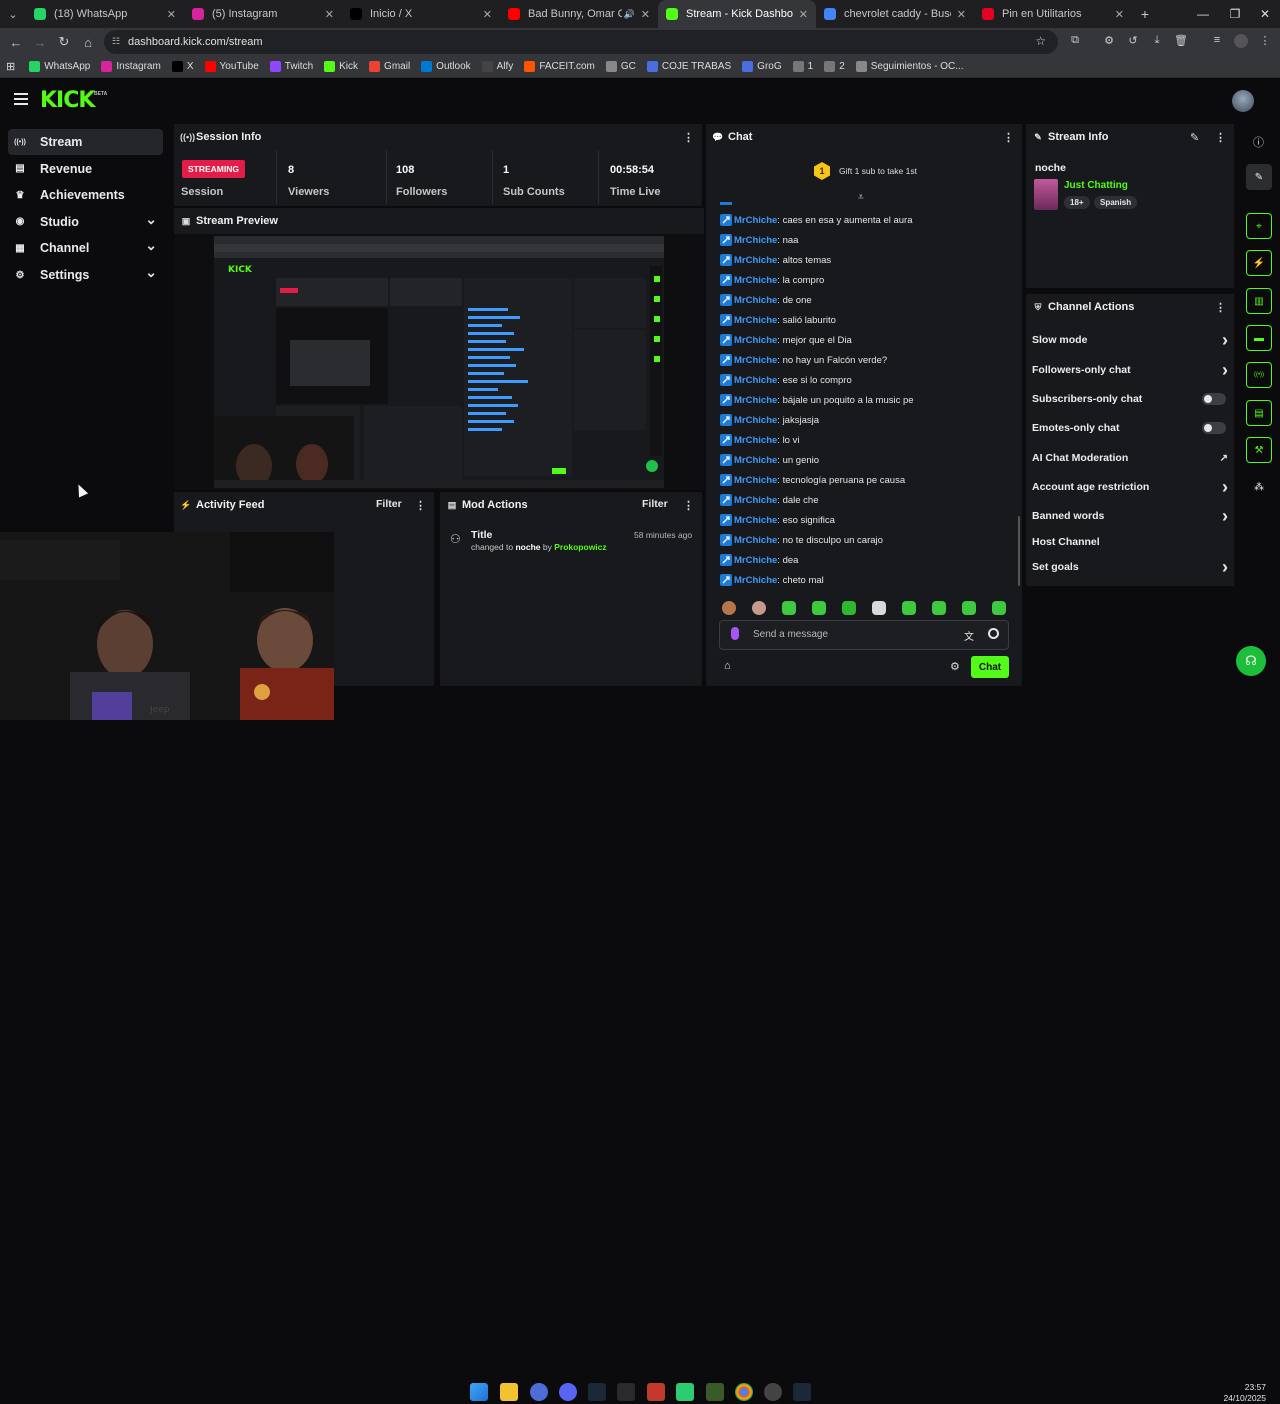 The width and height of the screenshot is (1280, 1404). What do you see at coordinates (878, 171) in the screenshot?
I see `gift-sub-text: Gift 1 sub to take 1st` at bounding box center [878, 171].